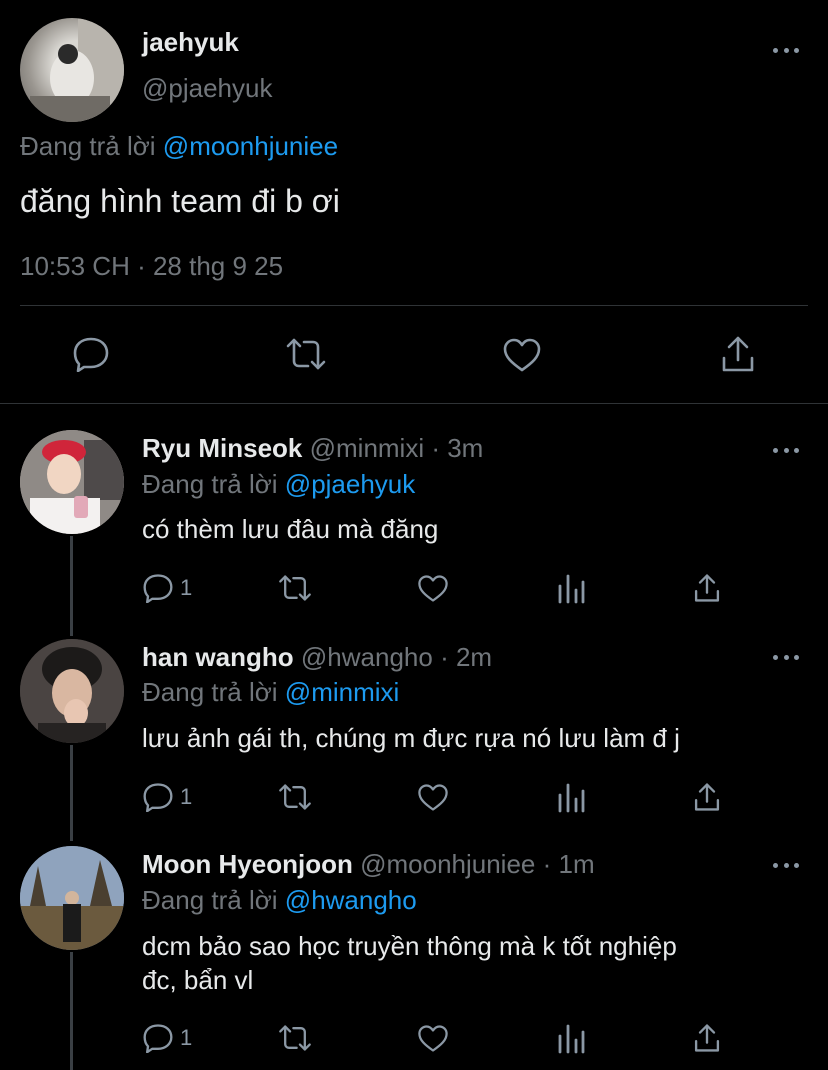  Describe the element at coordinates (218, 657) in the screenshot. I see `author-name: han wangho` at that location.